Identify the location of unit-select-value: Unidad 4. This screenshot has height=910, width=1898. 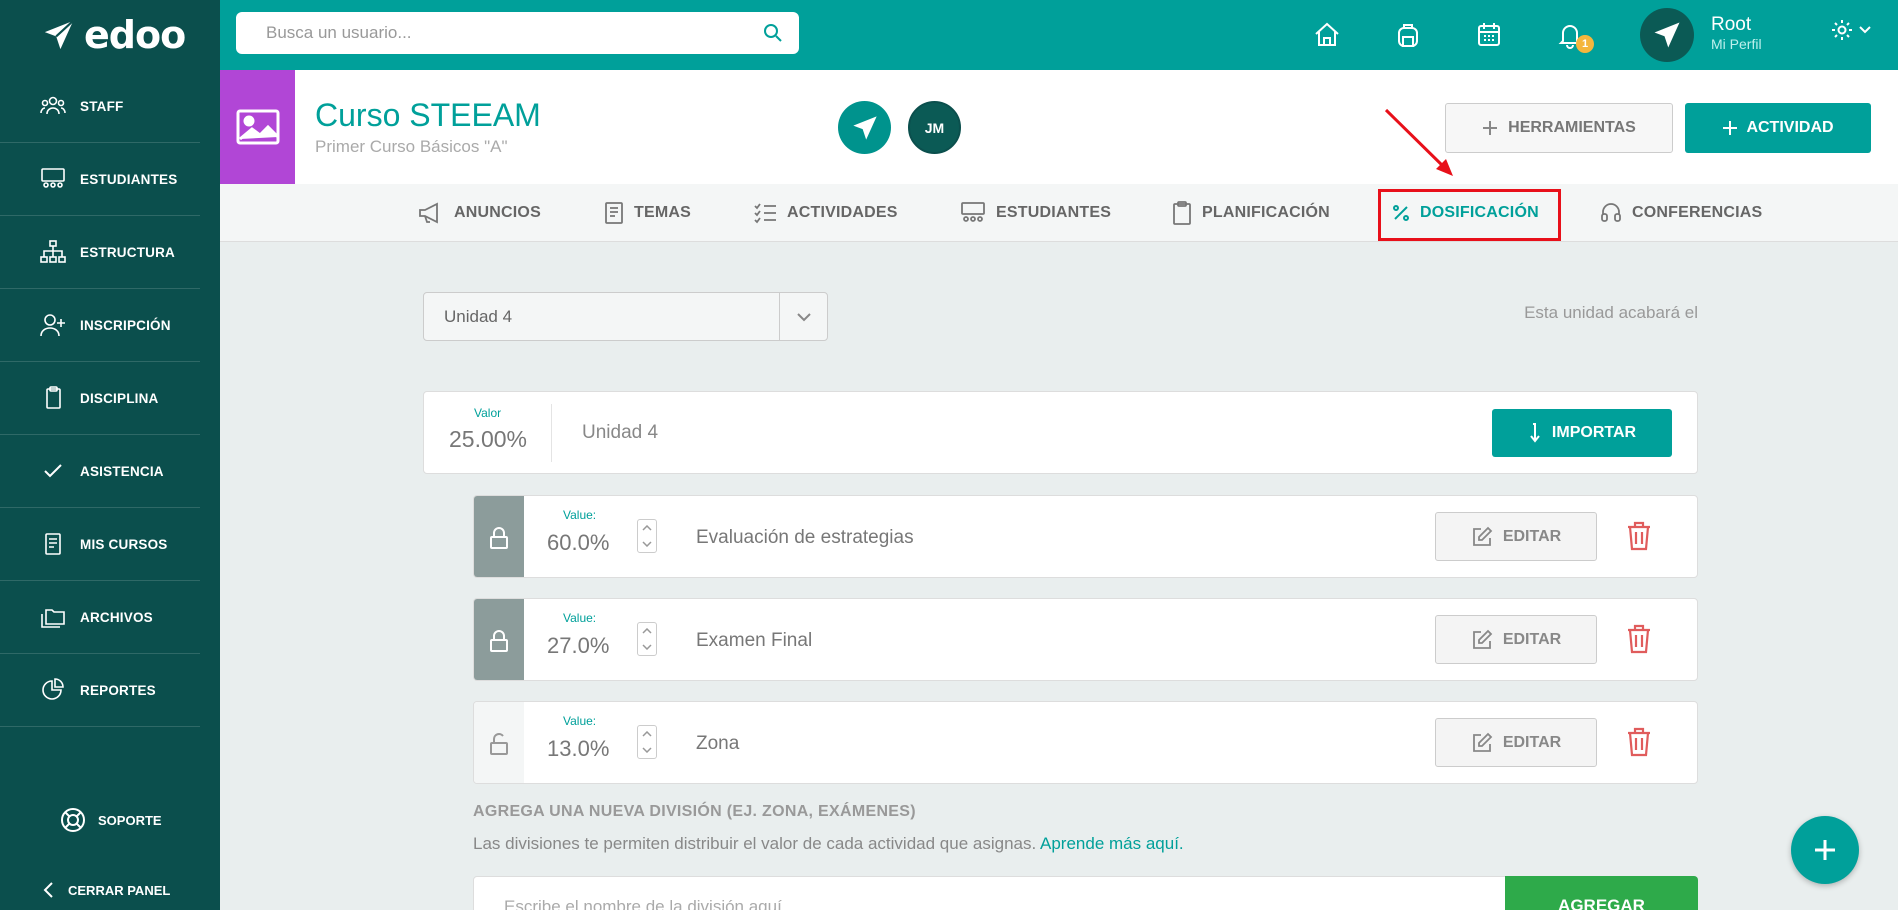
(478, 316).